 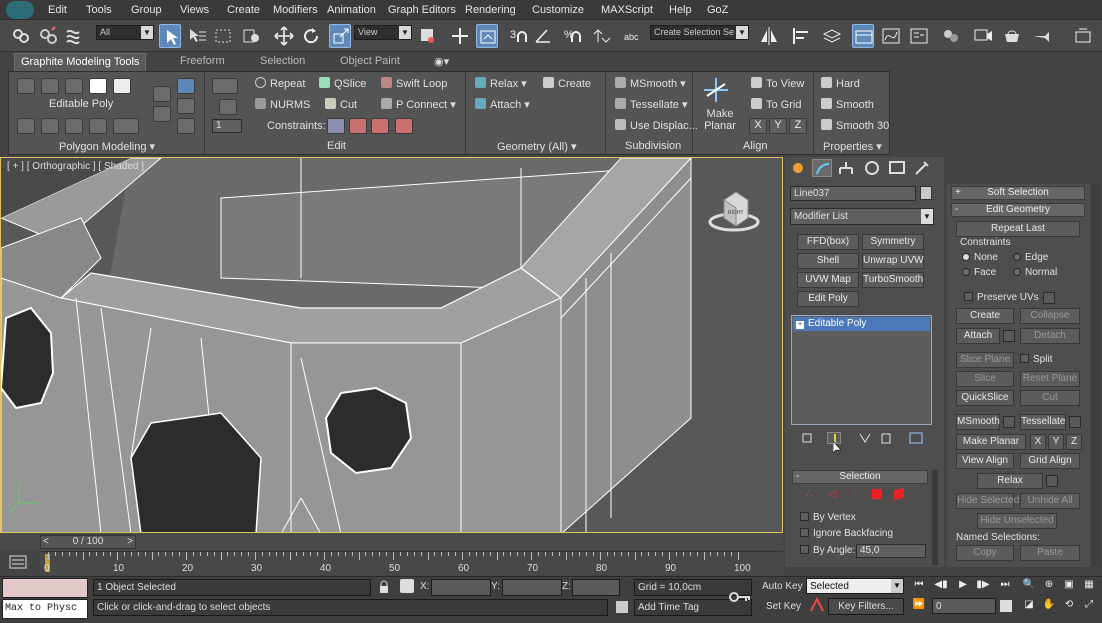 I want to click on viewcube: RIGHT, so click(x=734, y=209).